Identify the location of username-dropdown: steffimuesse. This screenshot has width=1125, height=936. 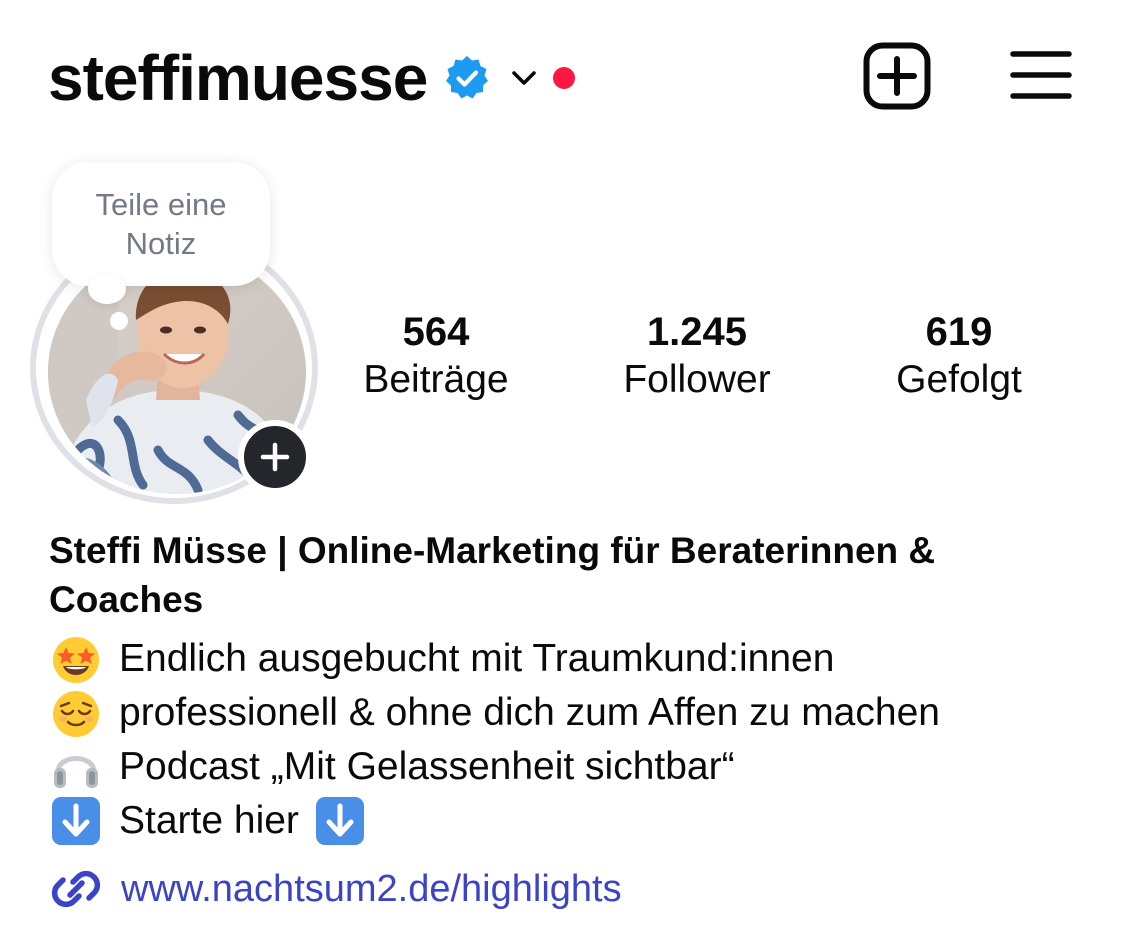
(238, 78).